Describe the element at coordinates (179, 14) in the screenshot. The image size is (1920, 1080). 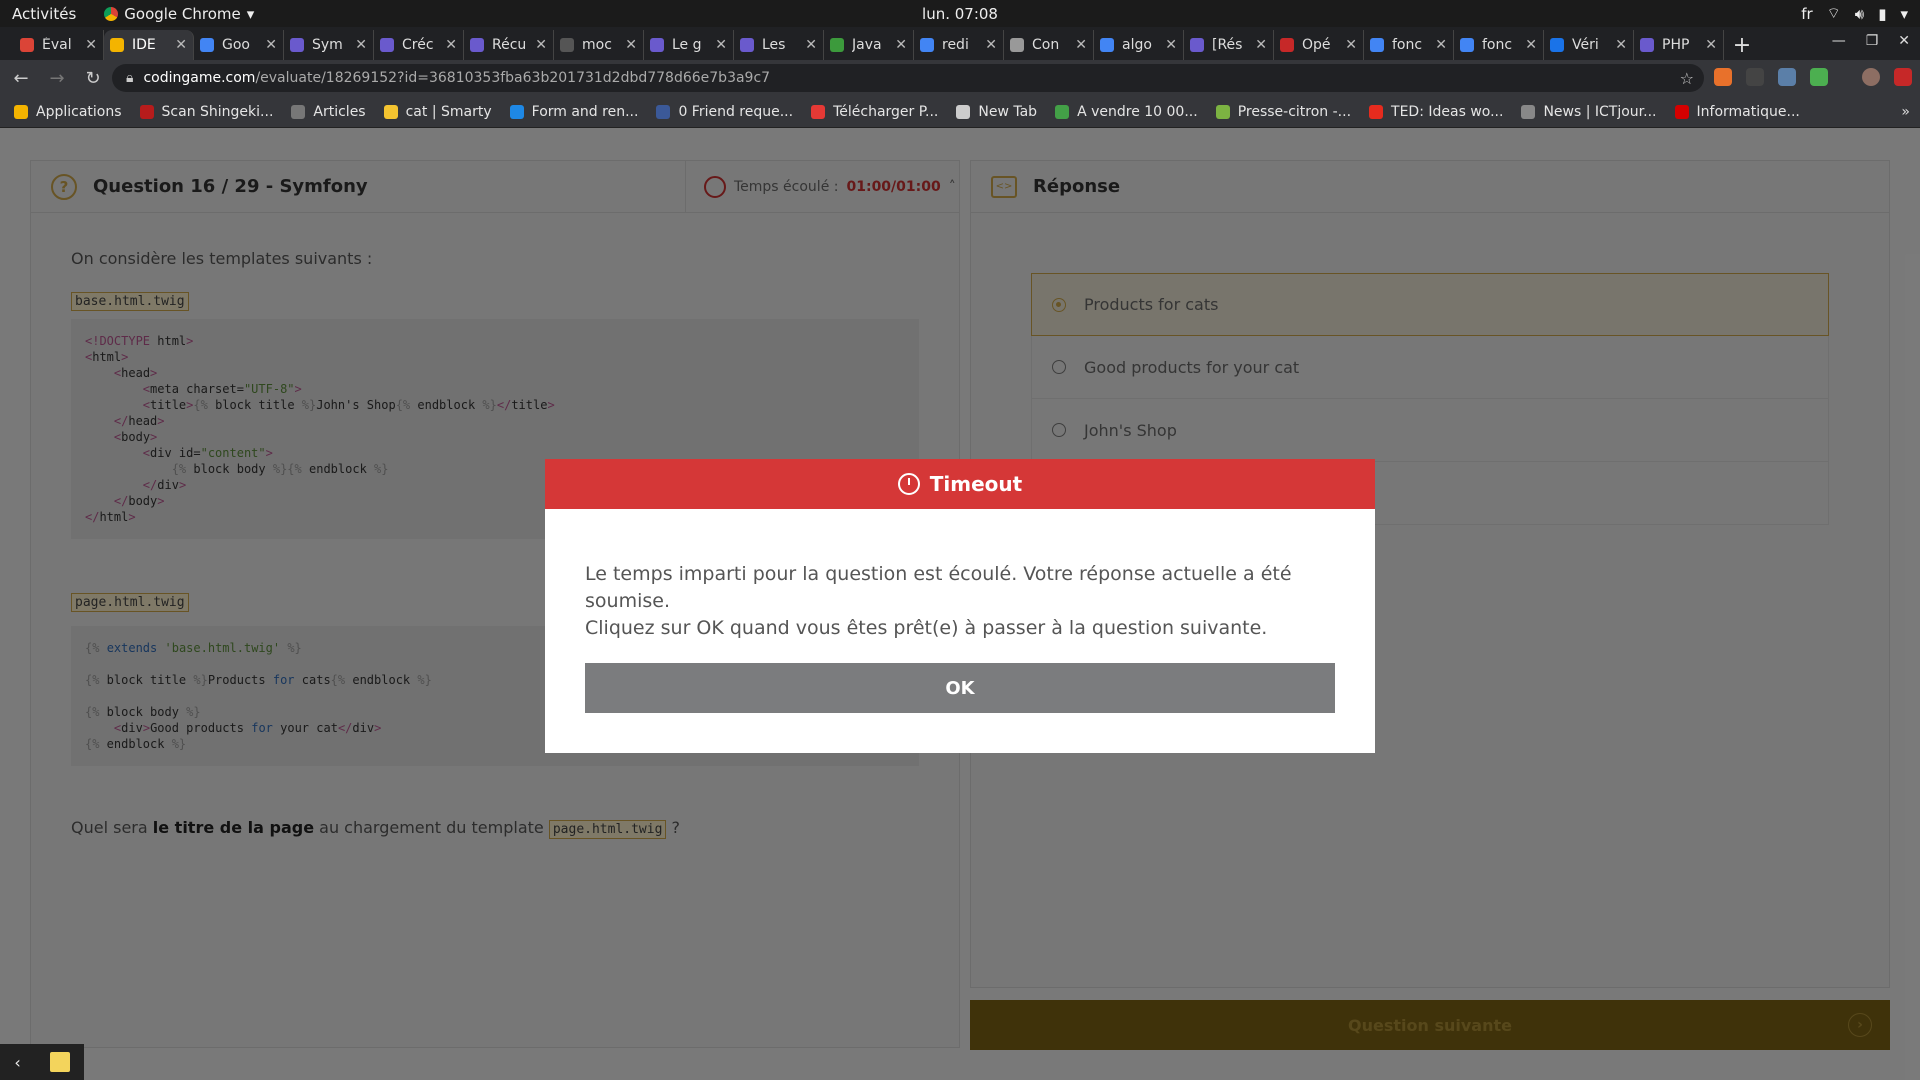
I see `app-menu: Google Chrome ▾` at that location.